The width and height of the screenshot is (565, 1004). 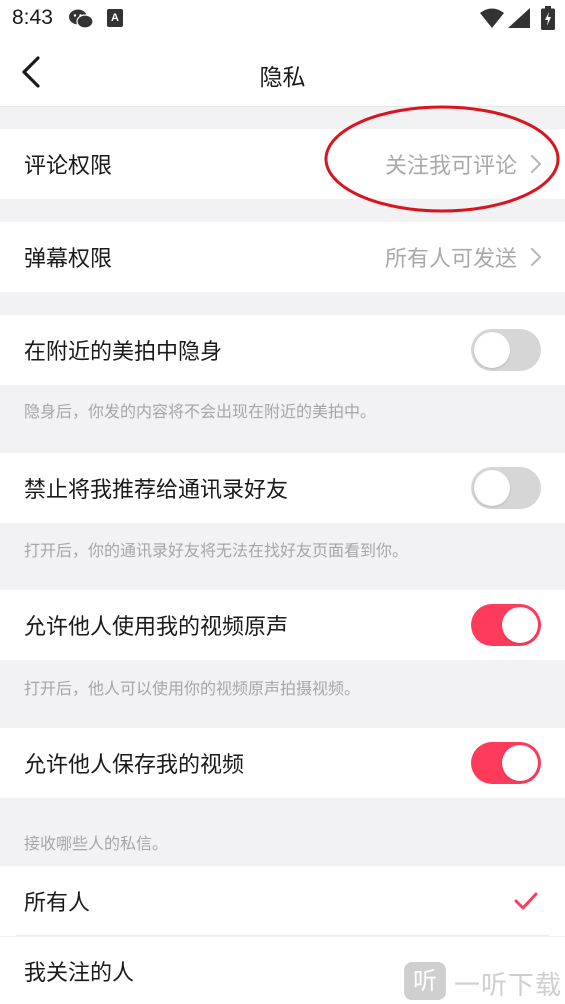 What do you see at coordinates (282, 901) in the screenshot?
I see `message-option-all: 所有人` at bounding box center [282, 901].